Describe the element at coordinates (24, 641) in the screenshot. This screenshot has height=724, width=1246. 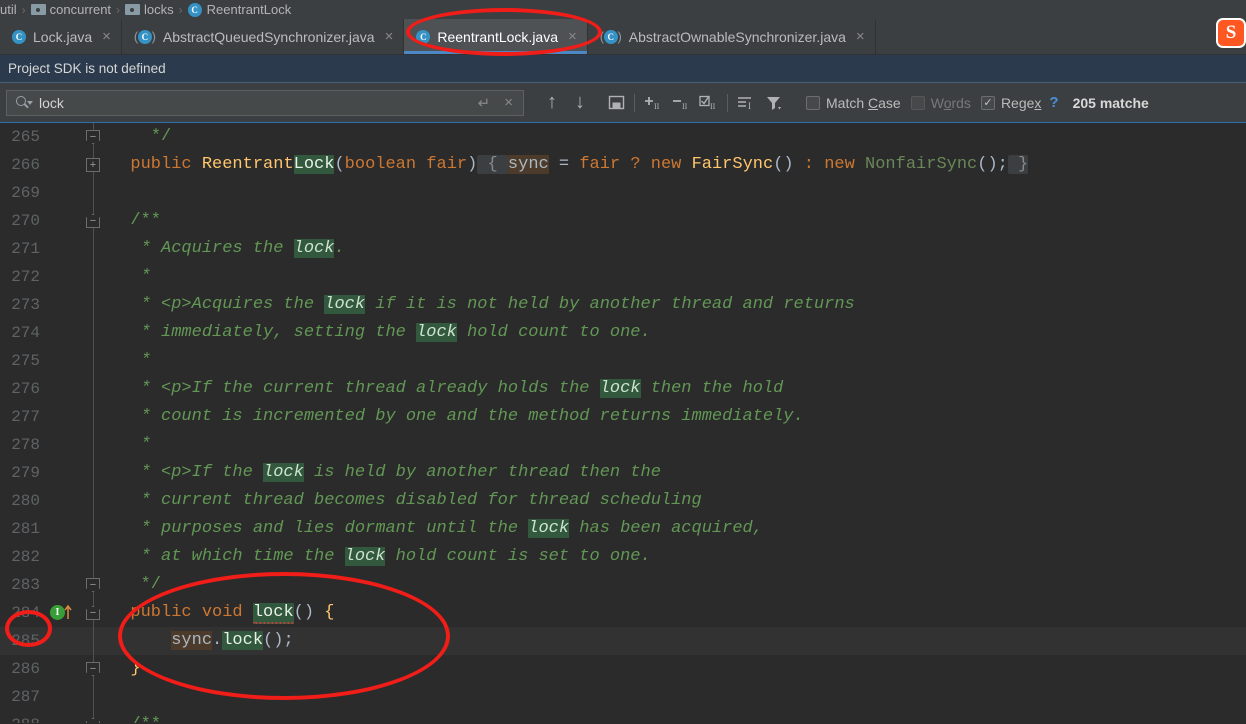
I see `line-number: 285` at that location.